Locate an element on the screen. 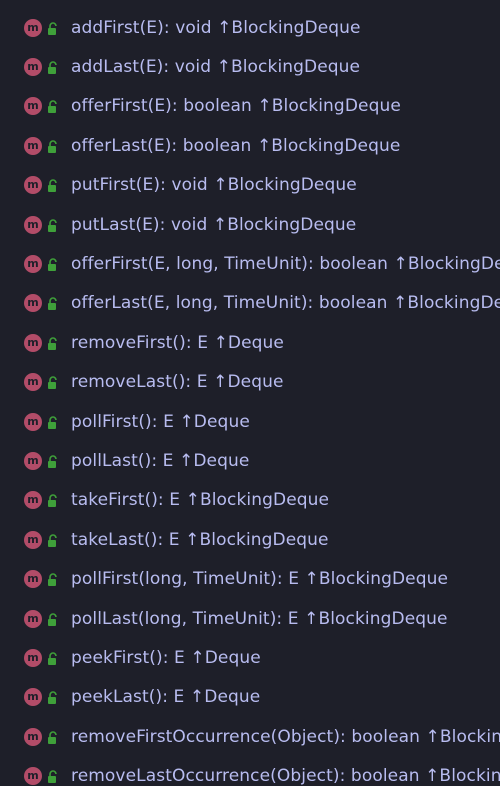  member-signature: removeLast(): E ↑Deque is located at coordinates (177, 382).